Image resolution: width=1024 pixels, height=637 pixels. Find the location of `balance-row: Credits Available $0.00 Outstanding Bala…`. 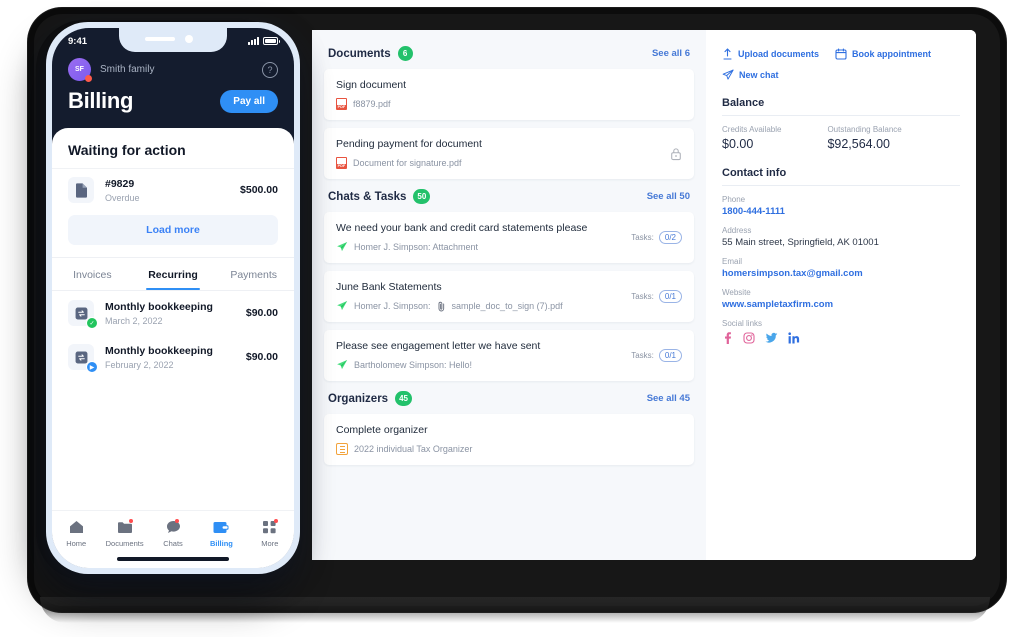

balance-row: Credits Available $0.00 Outstanding Bala… is located at coordinates (841, 138).